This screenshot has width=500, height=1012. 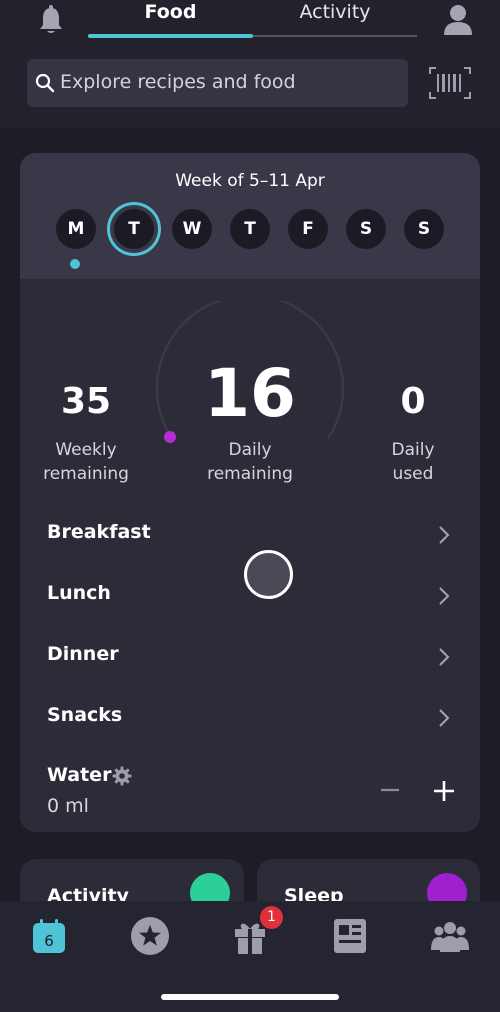 What do you see at coordinates (444, 791) in the screenshot?
I see `water-increase-button` at bounding box center [444, 791].